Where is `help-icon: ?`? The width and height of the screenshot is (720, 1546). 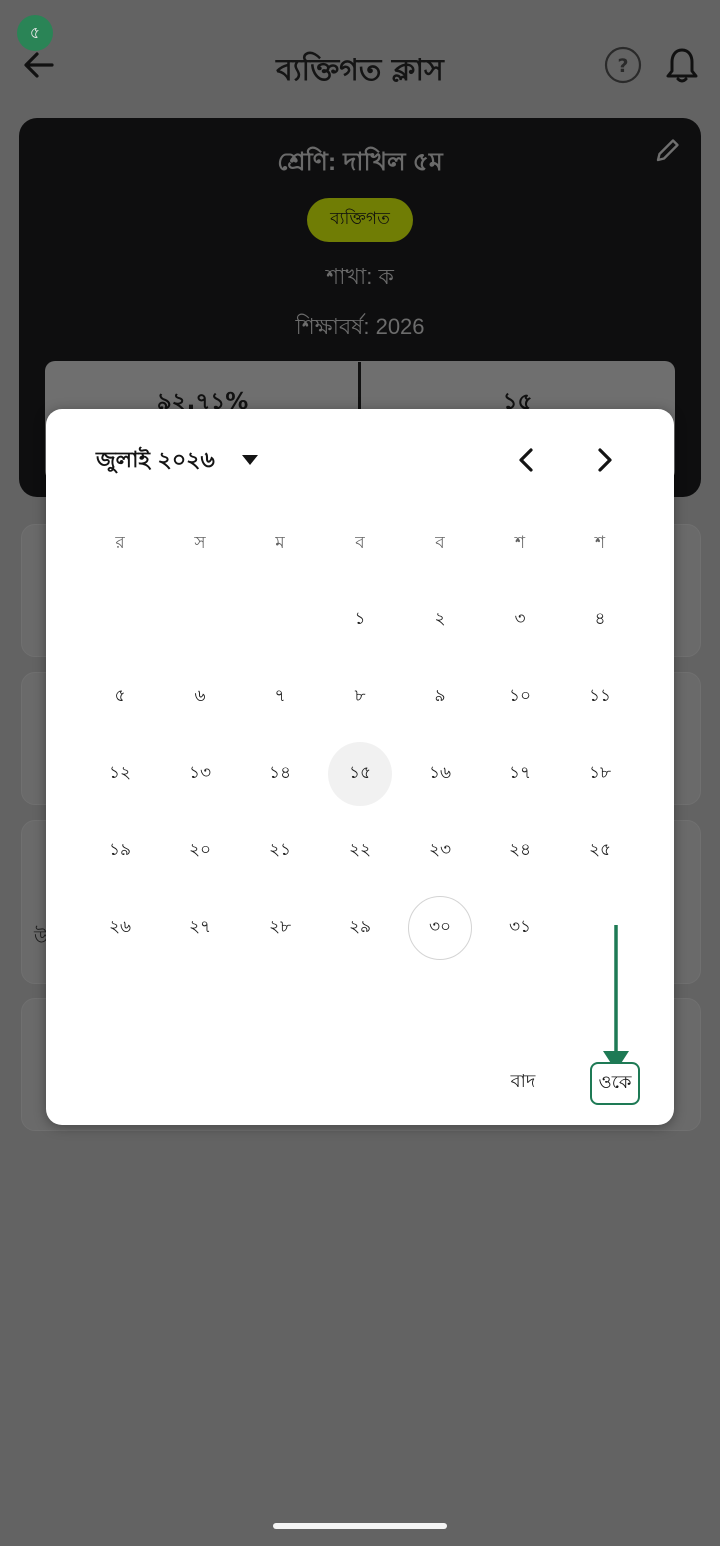
help-icon: ? is located at coordinates (623, 65).